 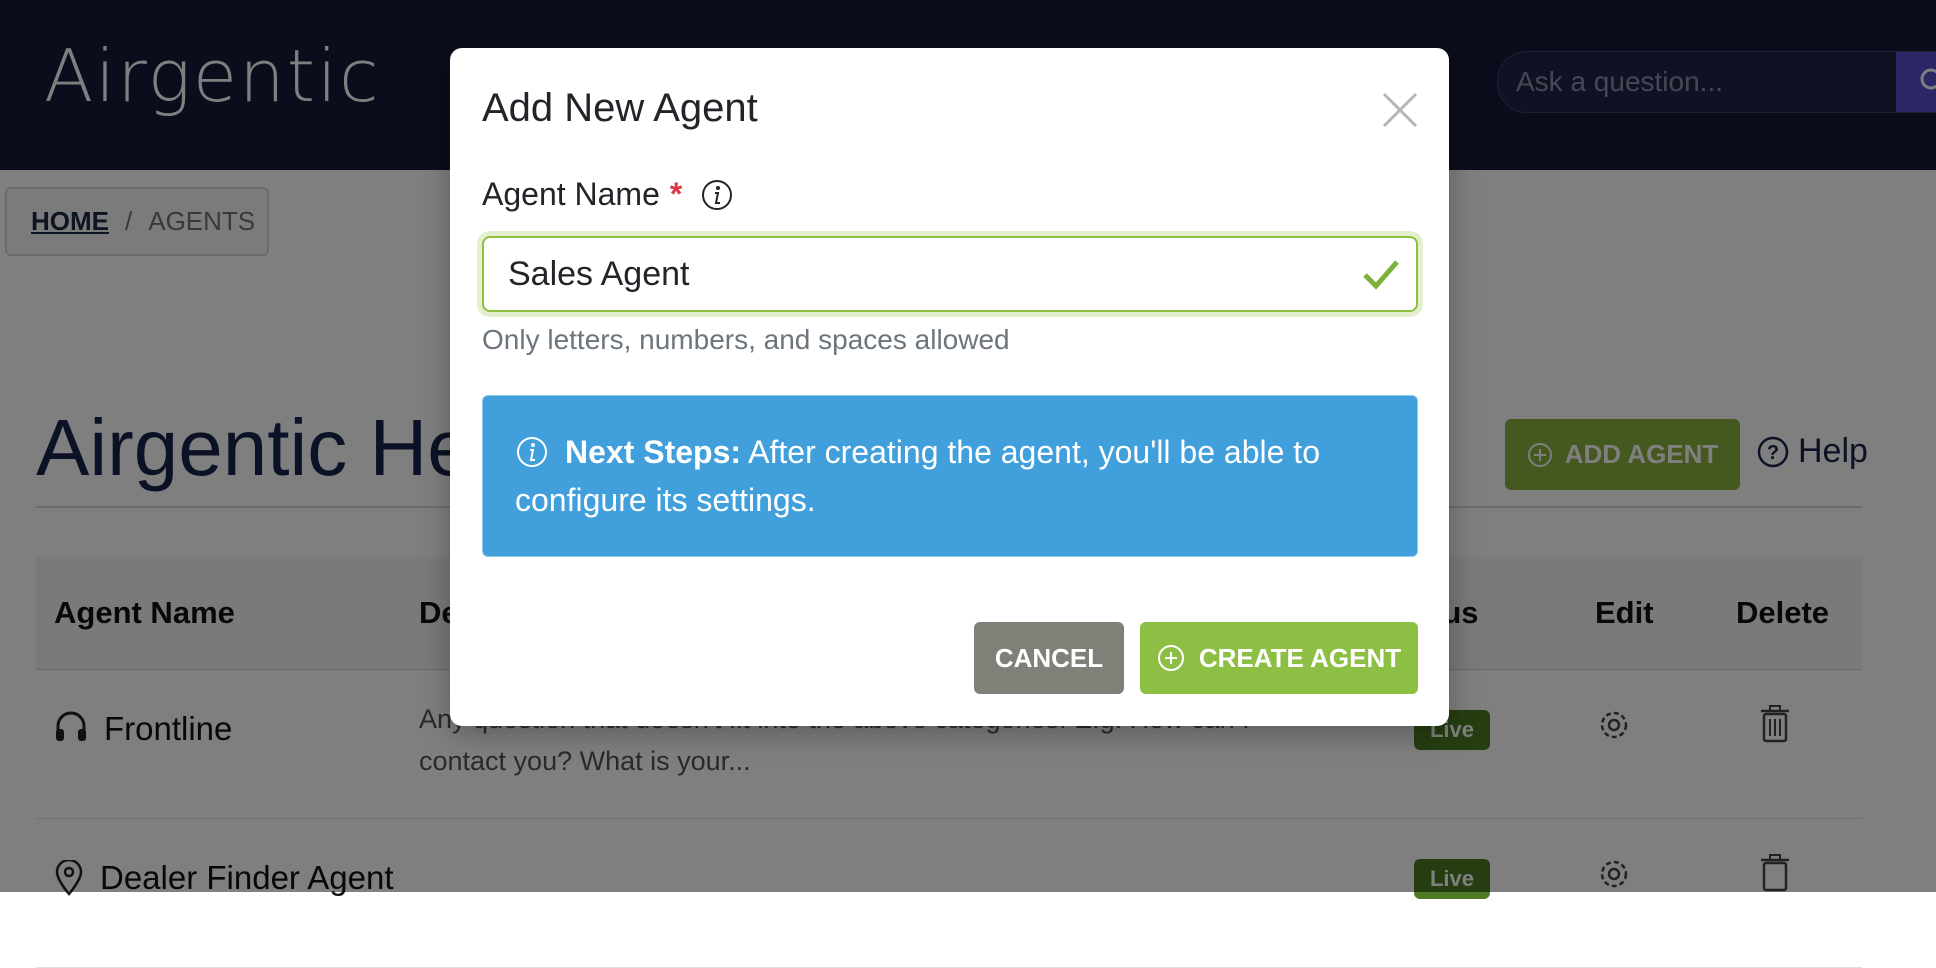 I want to click on agent-name-label-text: Agent Name, so click(x=571, y=194).